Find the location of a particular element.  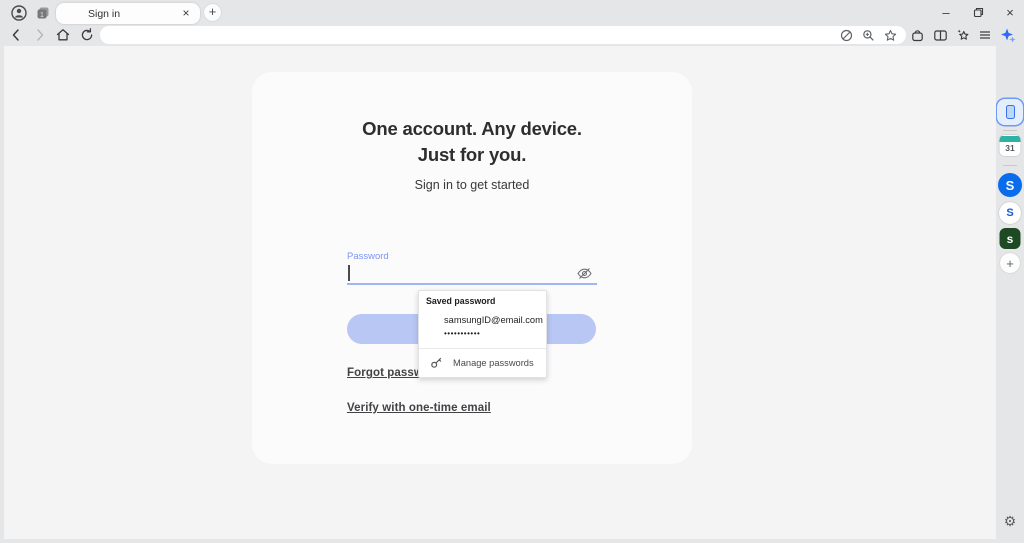

green-s-app-icon: s is located at coordinates (1010, 238).